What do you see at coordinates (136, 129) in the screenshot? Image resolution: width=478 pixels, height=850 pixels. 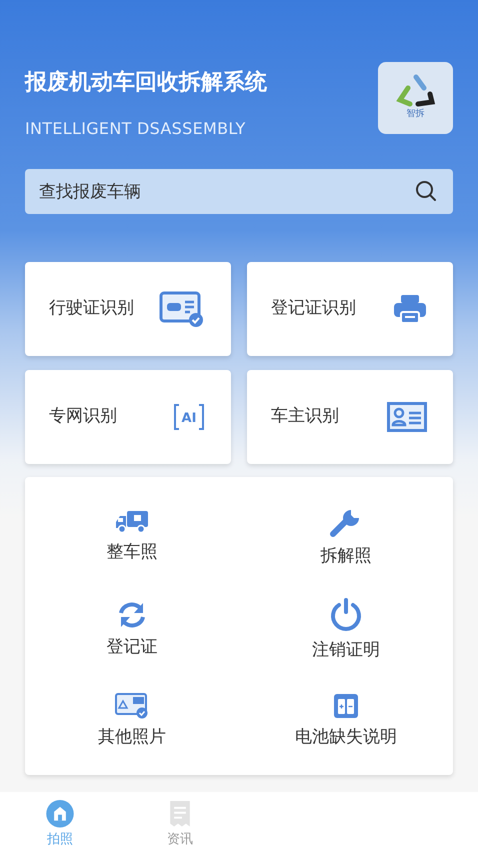 I see `app-subtitle: INTELLIGENT DSASSEMBLY` at bounding box center [136, 129].